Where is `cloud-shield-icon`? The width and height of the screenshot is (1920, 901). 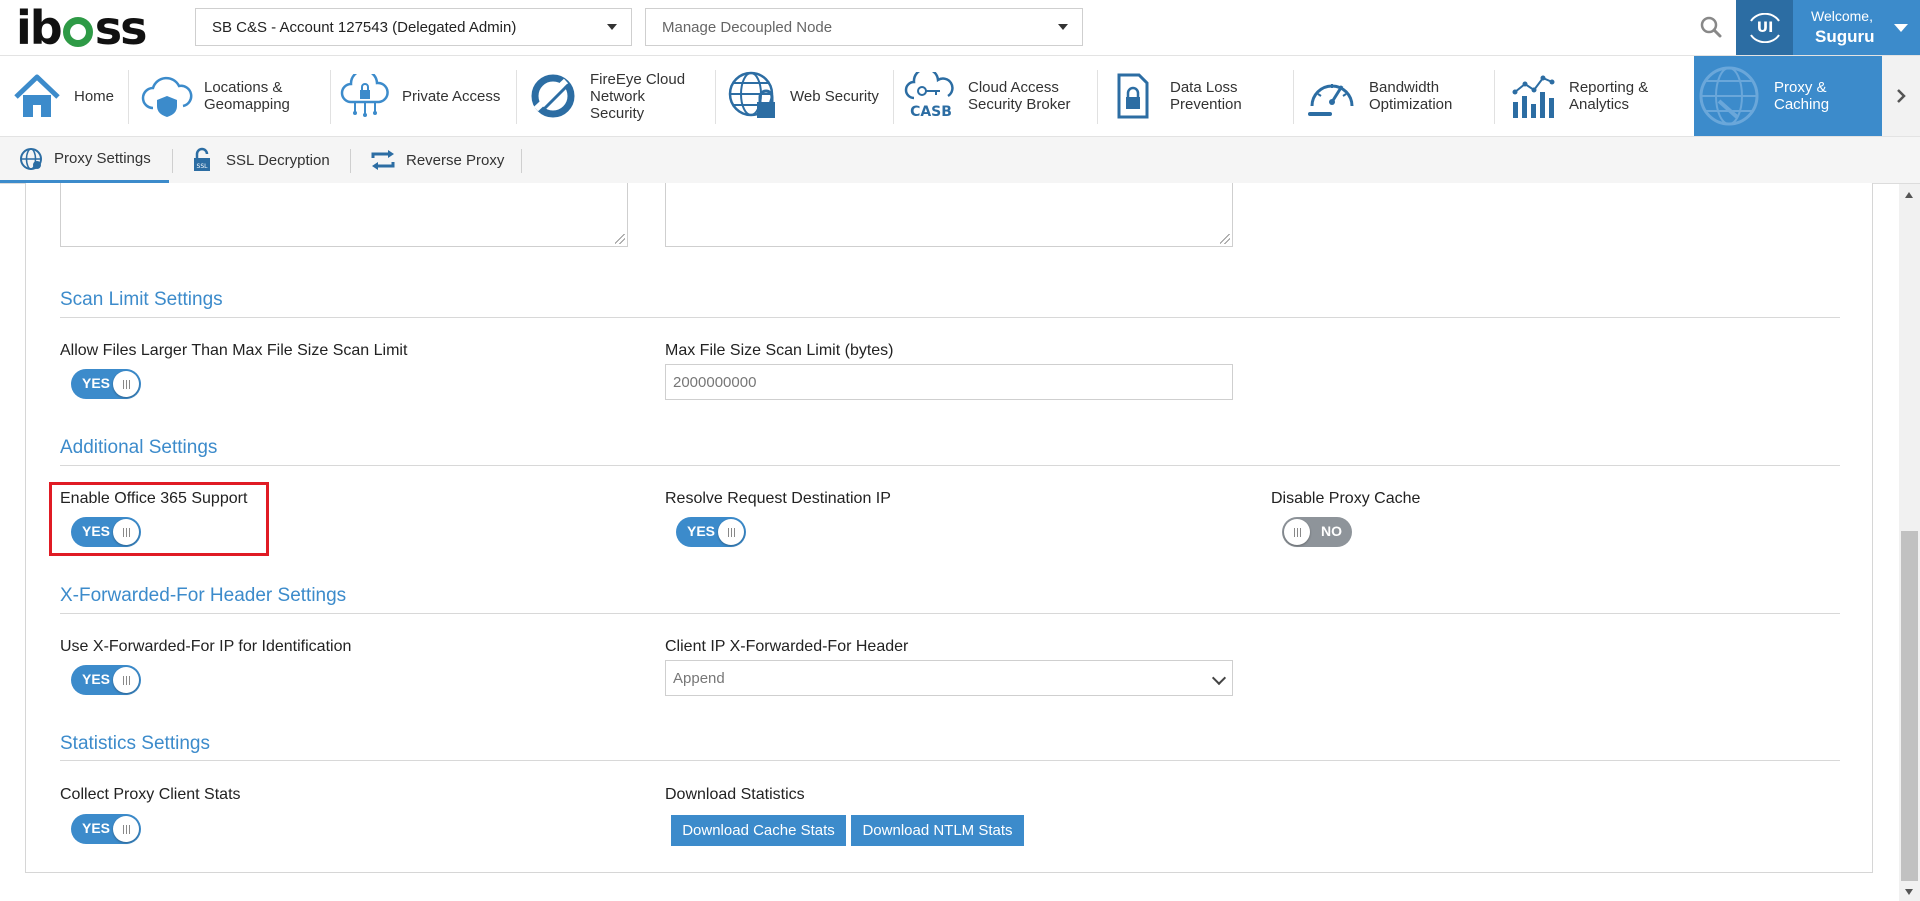 cloud-shield-icon is located at coordinates (167, 96).